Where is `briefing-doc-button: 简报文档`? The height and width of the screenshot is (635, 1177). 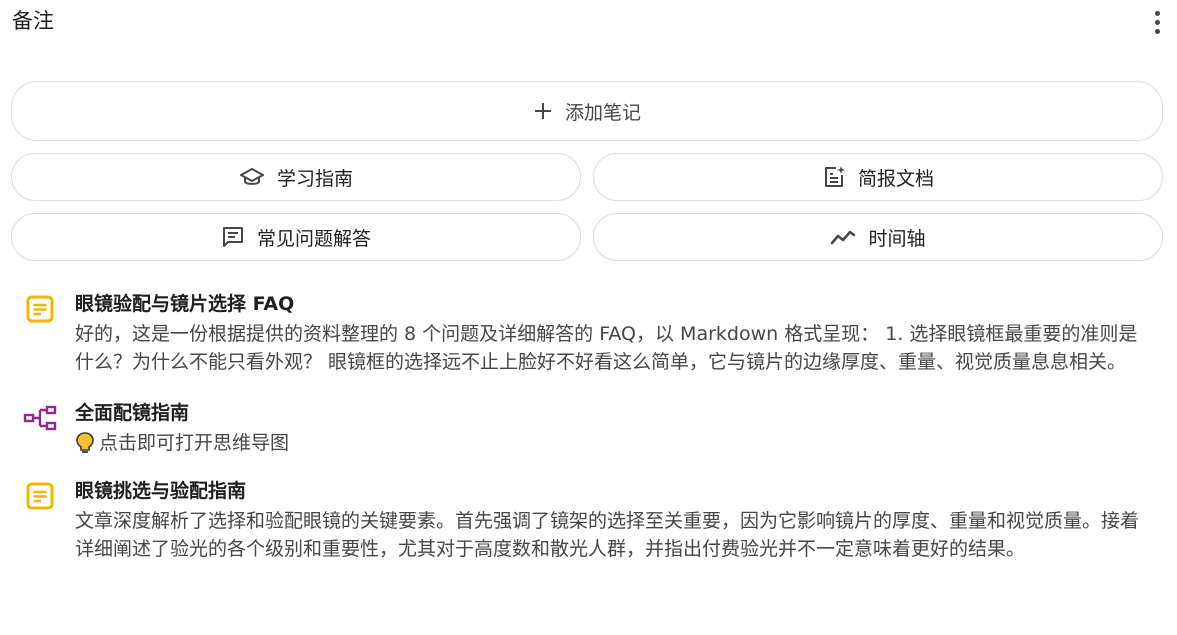
briefing-doc-button: 简报文档 is located at coordinates (878, 177).